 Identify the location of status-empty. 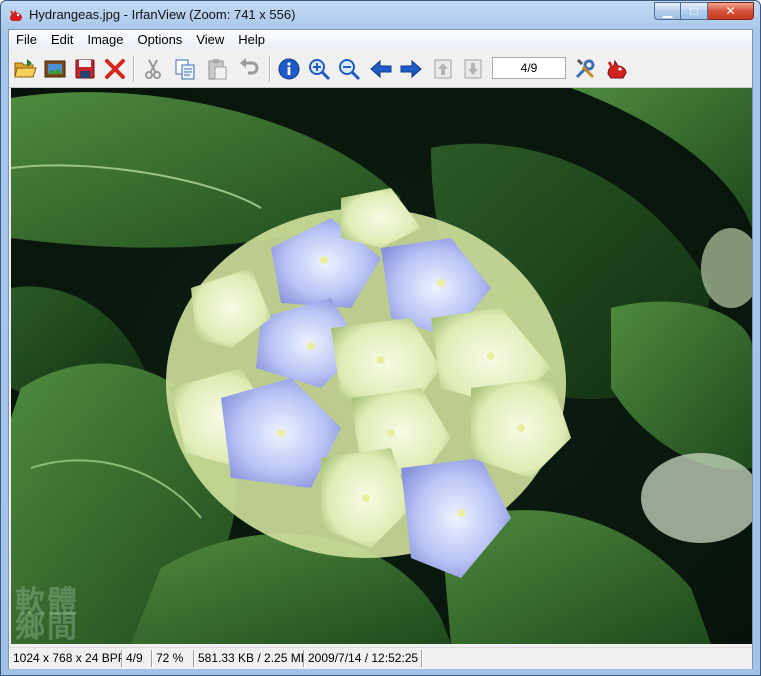
(587, 658).